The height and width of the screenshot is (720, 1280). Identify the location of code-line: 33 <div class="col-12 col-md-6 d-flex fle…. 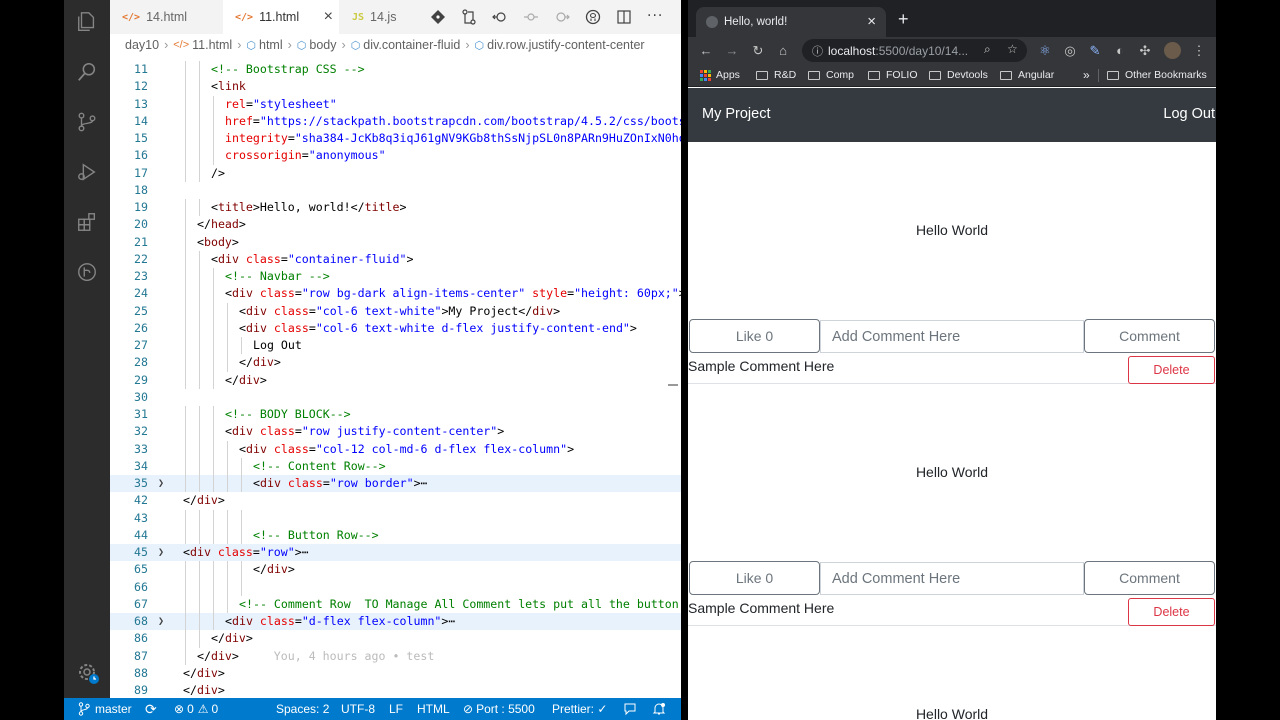
(395, 449).